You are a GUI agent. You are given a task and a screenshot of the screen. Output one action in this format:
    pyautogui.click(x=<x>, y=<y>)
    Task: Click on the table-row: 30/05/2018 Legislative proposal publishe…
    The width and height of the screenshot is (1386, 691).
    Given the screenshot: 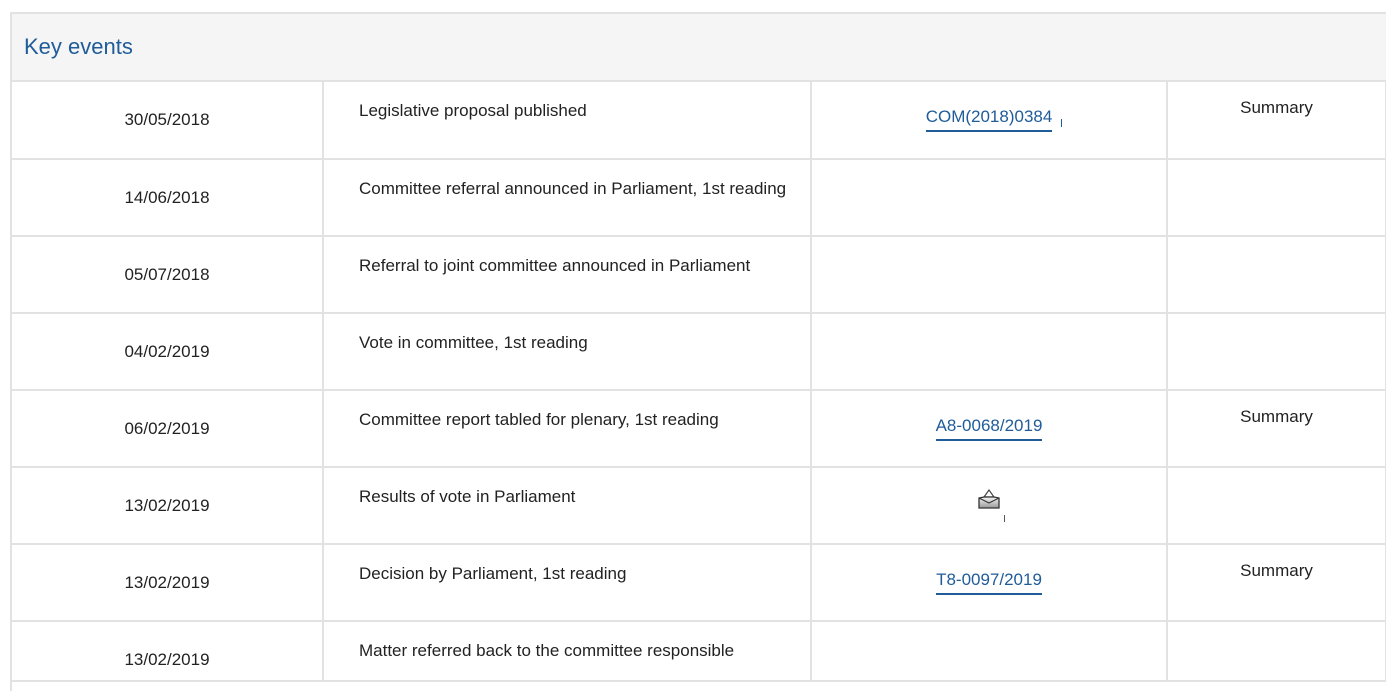 What is the action you would take?
    pyautogui.click(x=699, y=121)
    